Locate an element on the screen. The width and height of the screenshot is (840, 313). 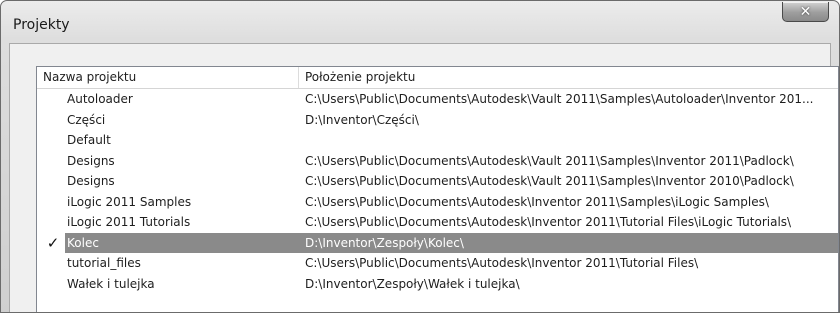
project-path: D:\Inventor\Części\ is located at coordinates (362, 119).